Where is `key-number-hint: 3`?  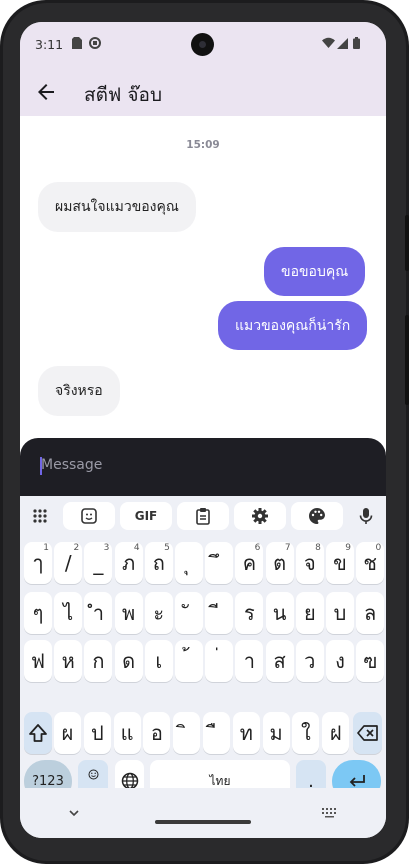 key-number-hint: 3 is located at coordinates (106, 548).